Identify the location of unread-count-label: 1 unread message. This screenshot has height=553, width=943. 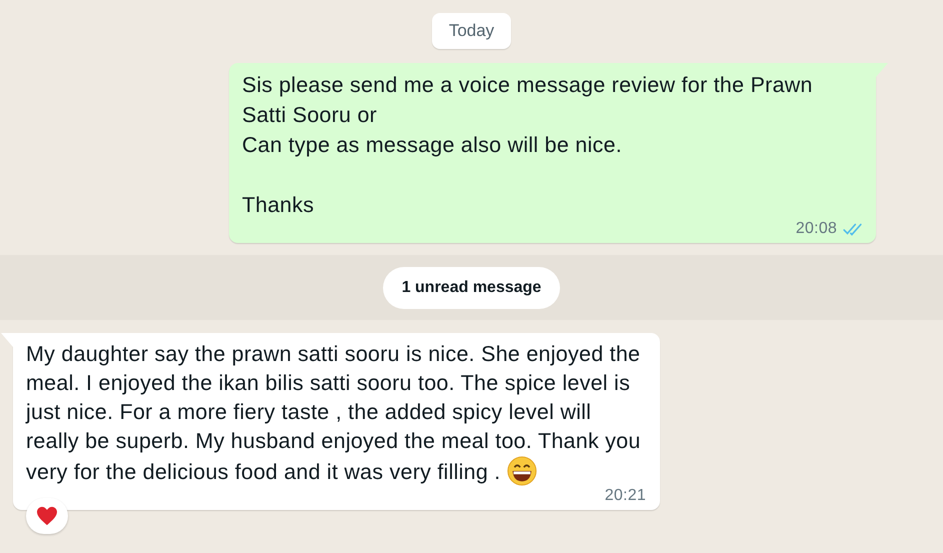
(471, 287).